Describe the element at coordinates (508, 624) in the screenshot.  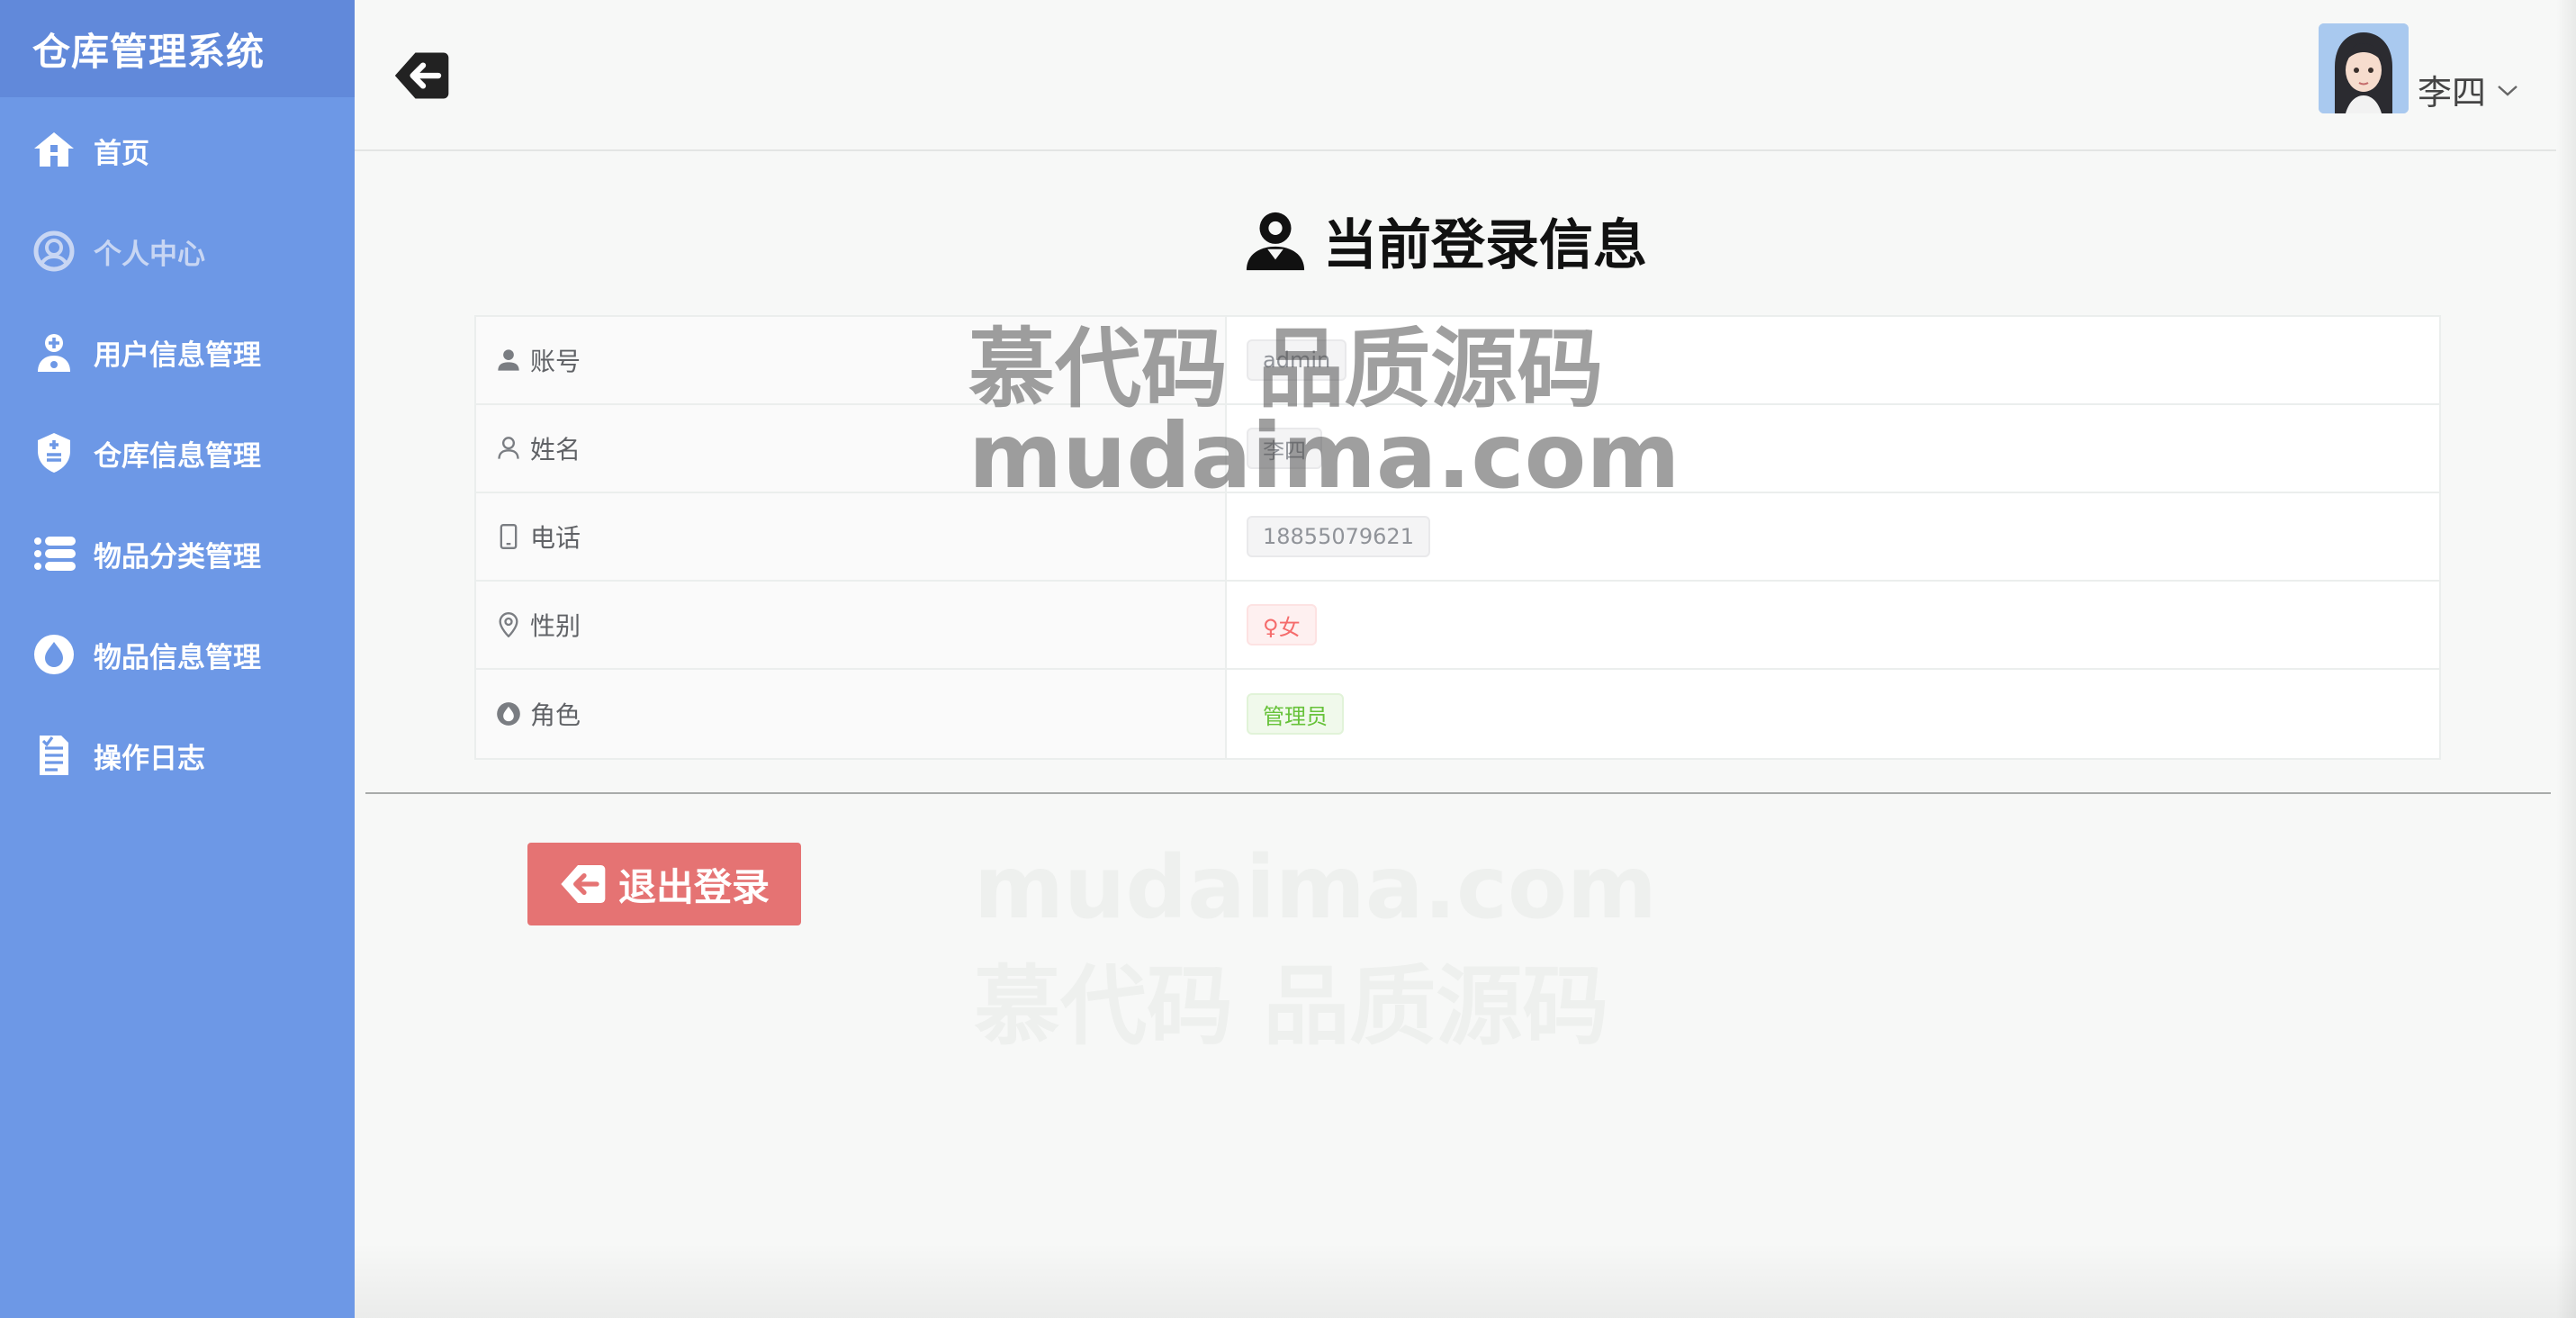
I see `location-icon` at that location.